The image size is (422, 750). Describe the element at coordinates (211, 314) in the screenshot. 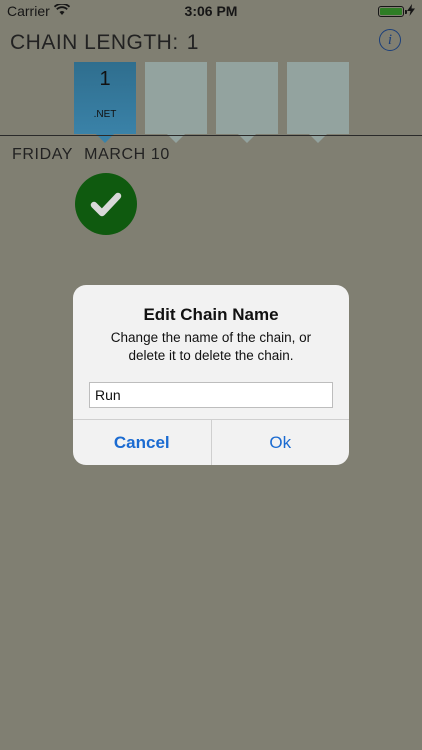

I see `dialog-title: Edit Chain Name` at that location.